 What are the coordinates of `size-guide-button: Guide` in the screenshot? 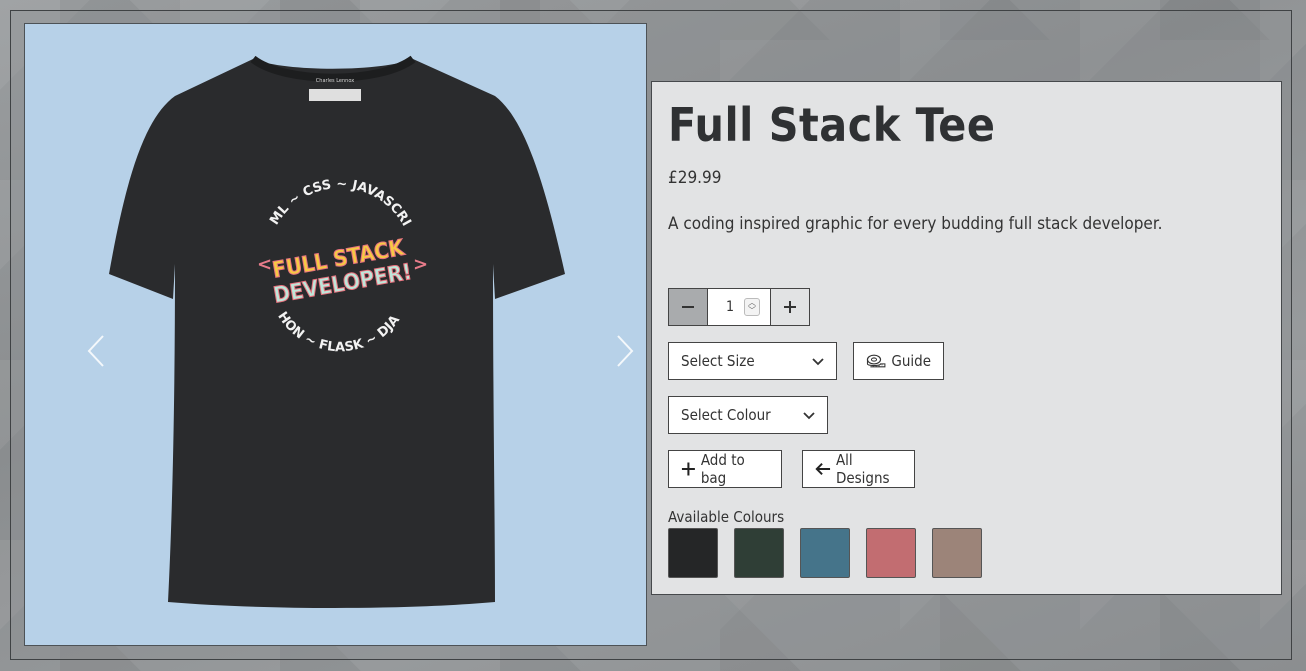 It's located at (898, 361).